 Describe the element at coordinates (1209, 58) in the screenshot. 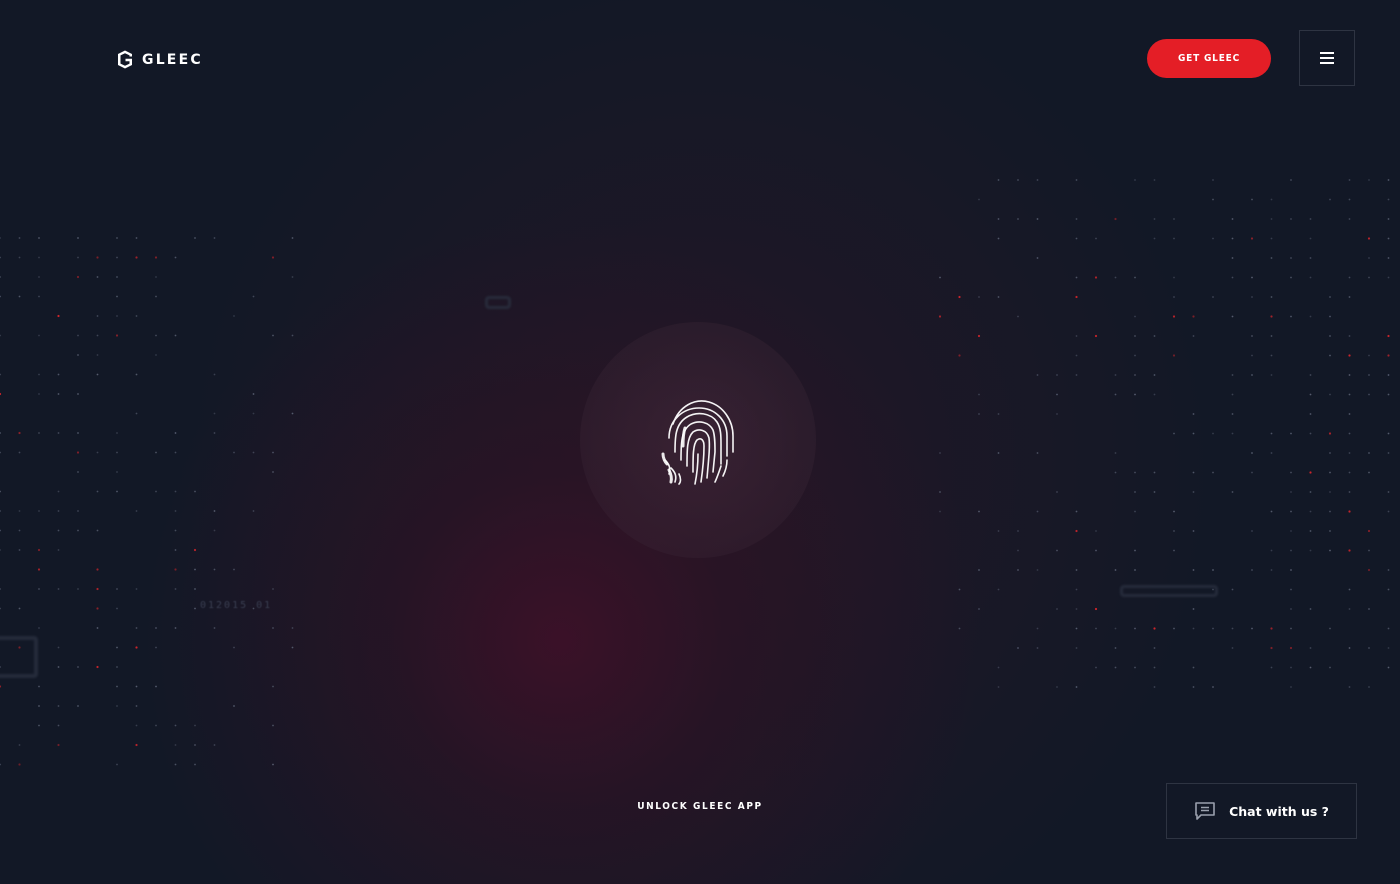

I see `get-gleec-button: GET GLEEC` at that location.